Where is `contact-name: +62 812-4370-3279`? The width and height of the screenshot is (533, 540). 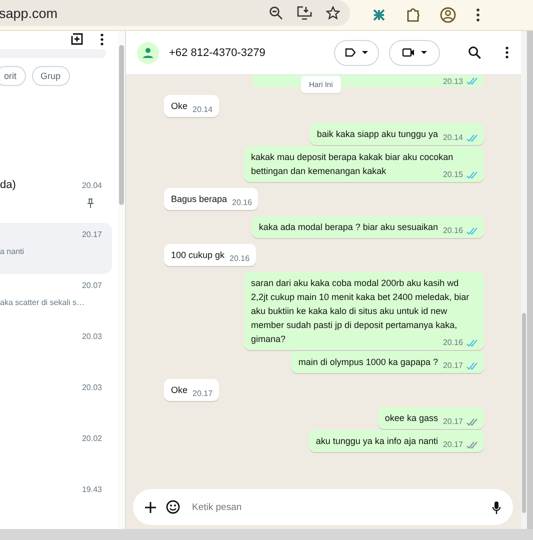 contact-name: +62 812-4370-3279 is located at coordinates (246, 52).